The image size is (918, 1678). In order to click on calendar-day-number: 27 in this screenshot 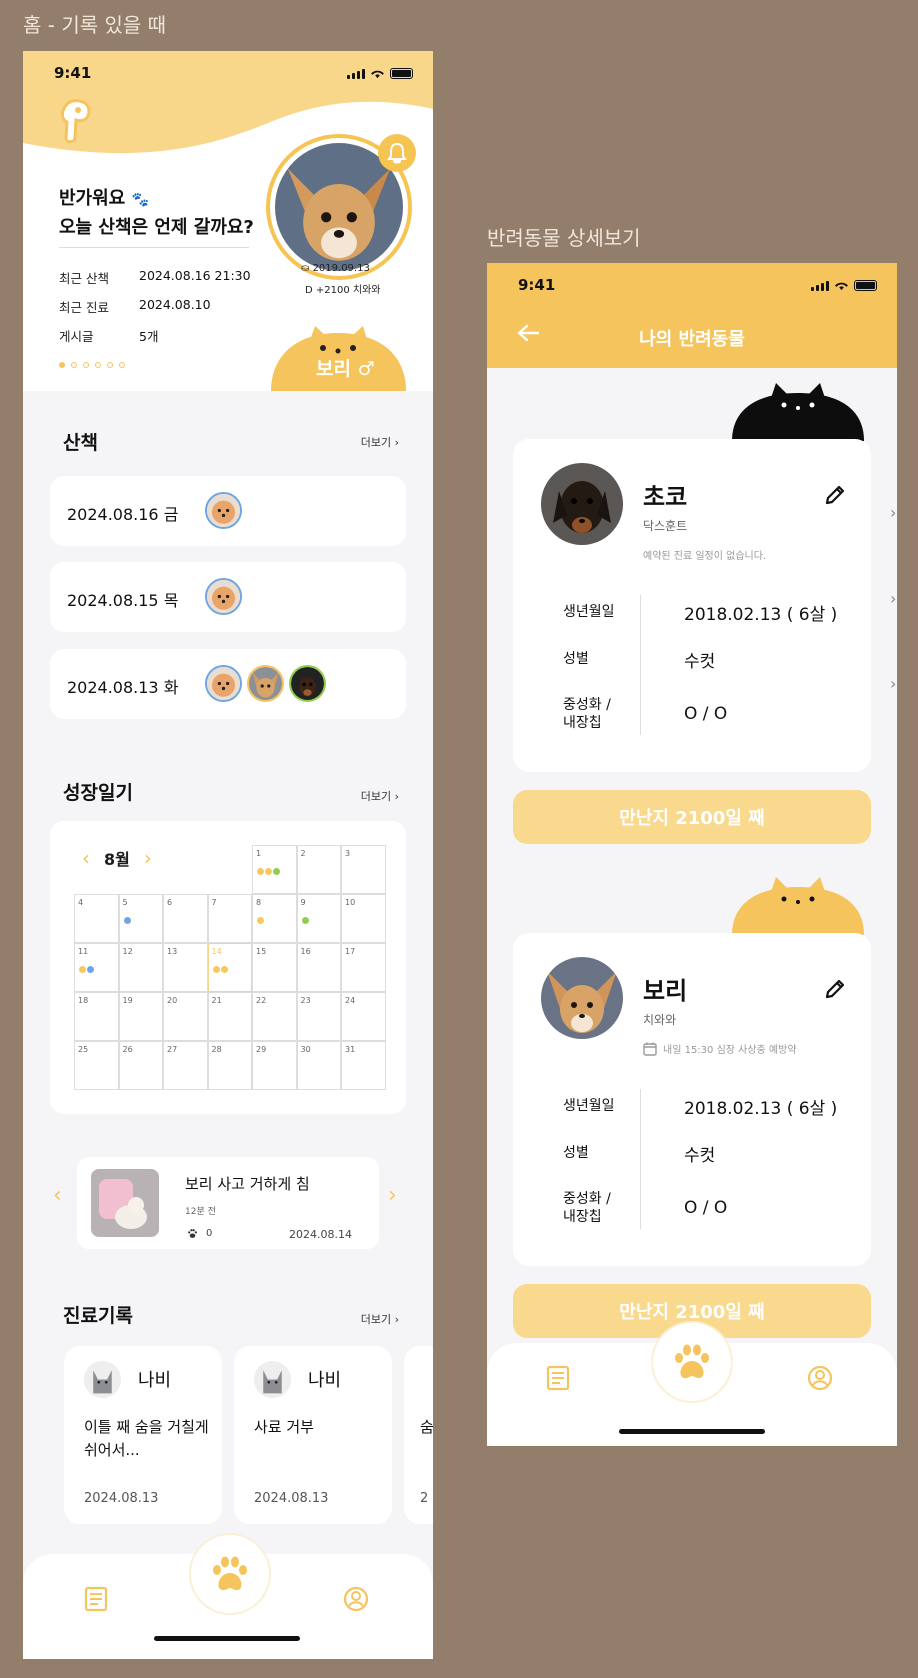, I will do `click(172, 1049)`.